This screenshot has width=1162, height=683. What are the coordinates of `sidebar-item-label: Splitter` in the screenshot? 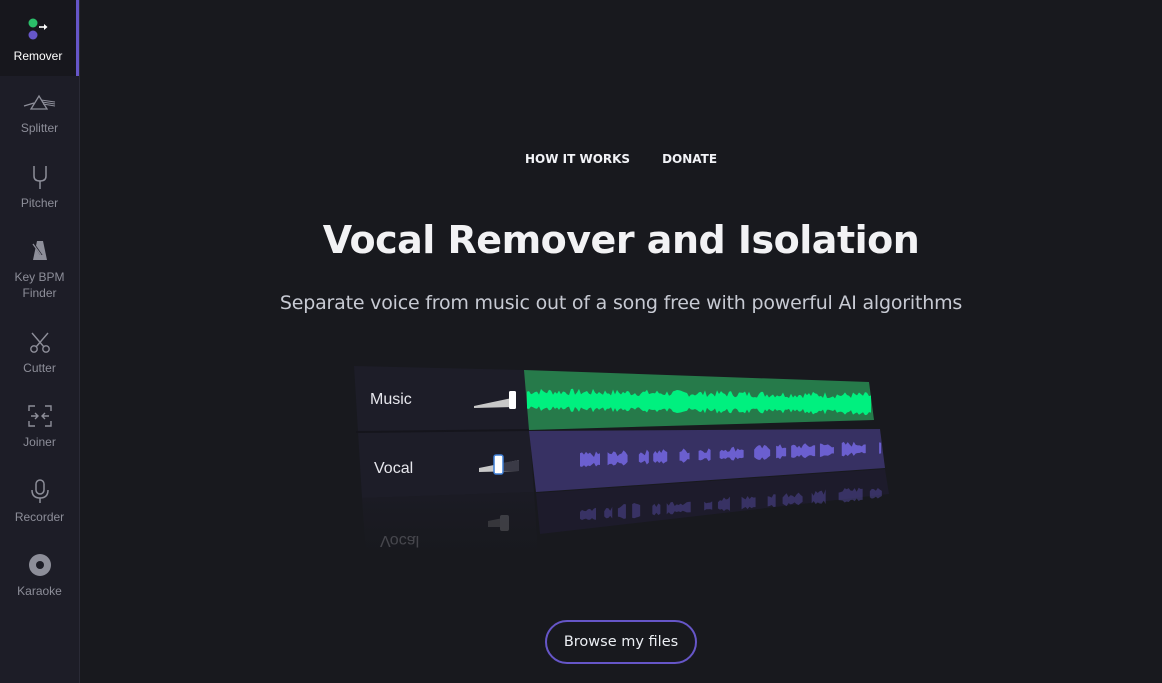 It's located at (39, 128).